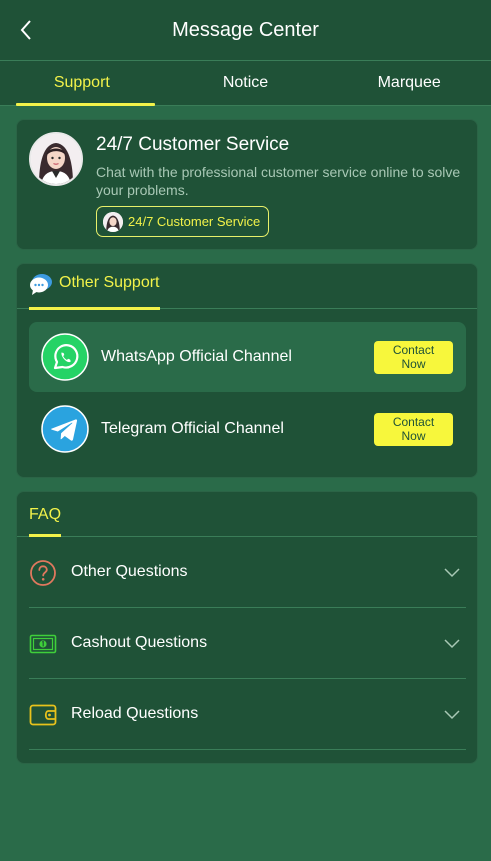 This screenshot has width=491, height=861. I want to click on faq-tab: FAQ, so click(45, 521).